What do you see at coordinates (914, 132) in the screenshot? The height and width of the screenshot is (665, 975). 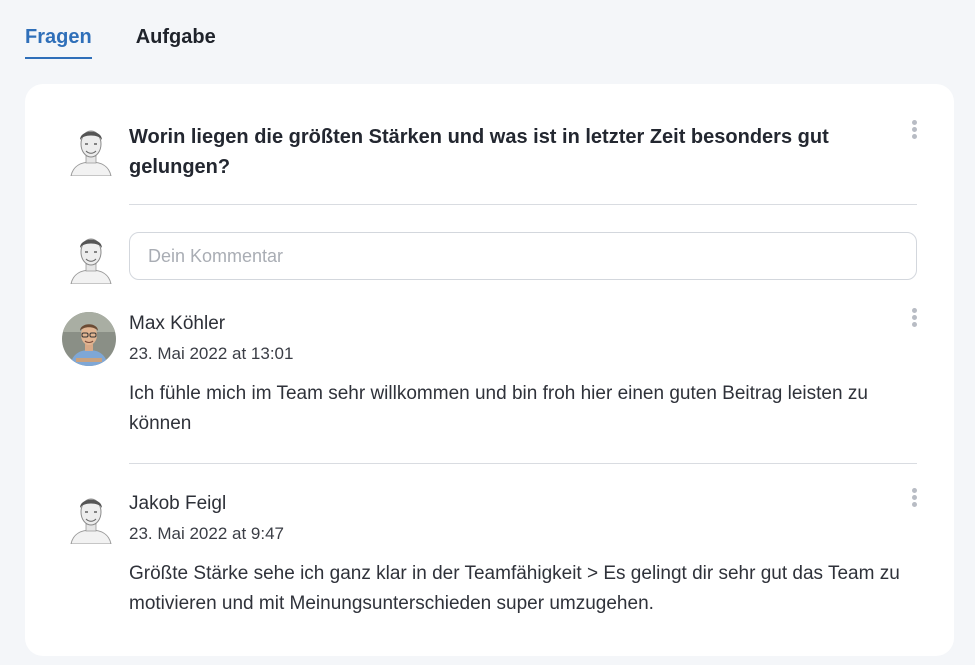 I see `question-menu-icon` at bounding box center [914, 132].